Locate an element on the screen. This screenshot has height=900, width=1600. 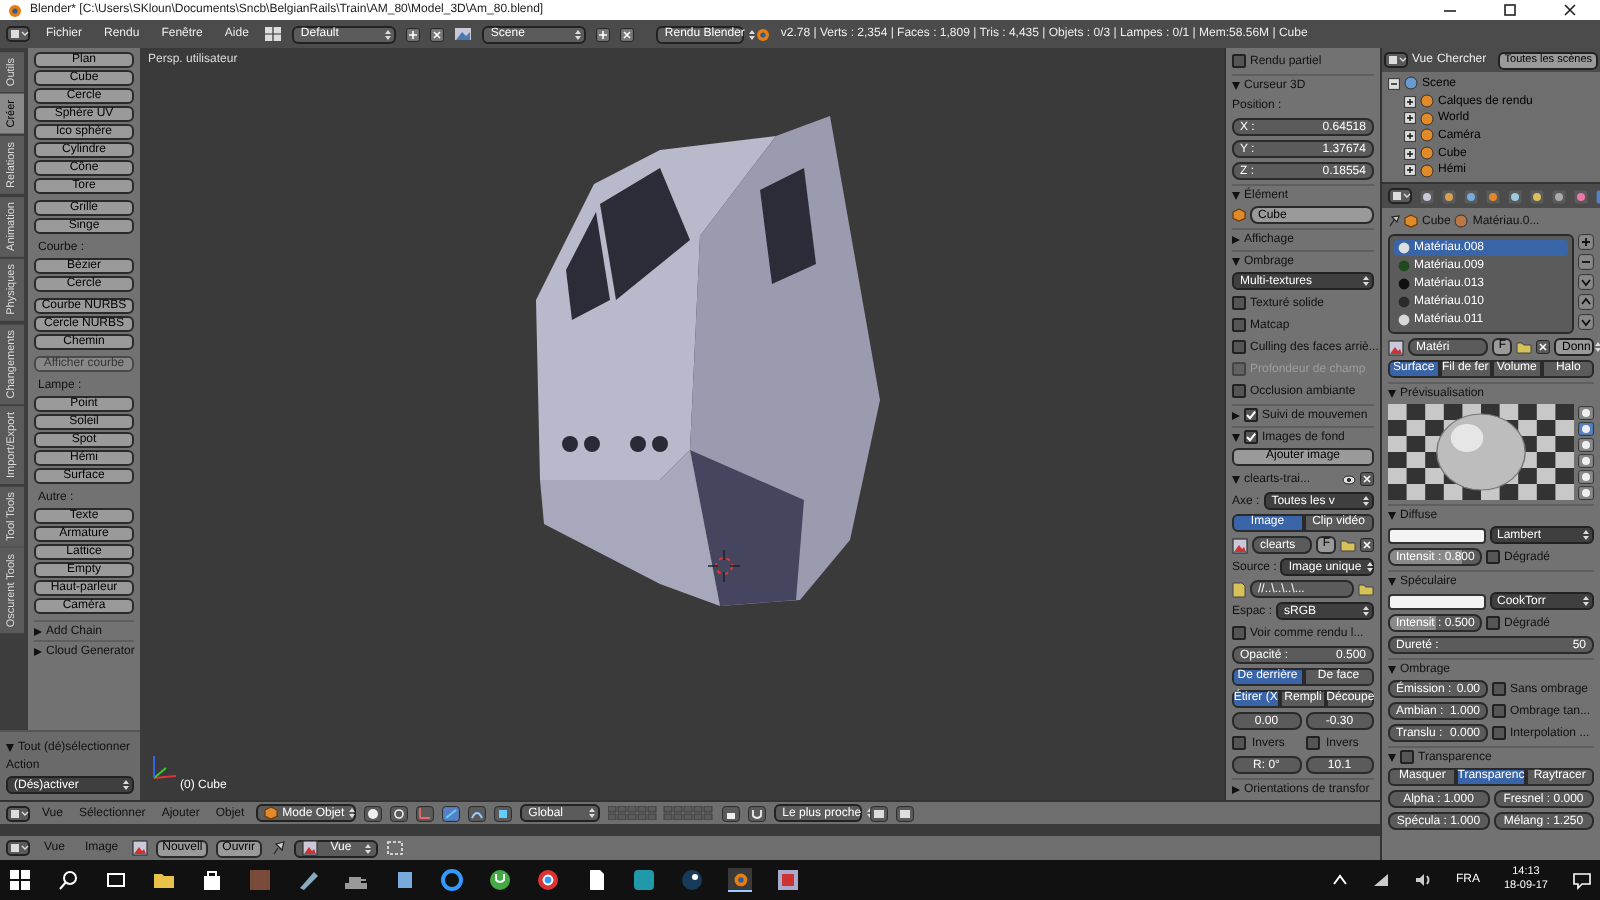
download-client-icon is located at coordinates (500, 880).